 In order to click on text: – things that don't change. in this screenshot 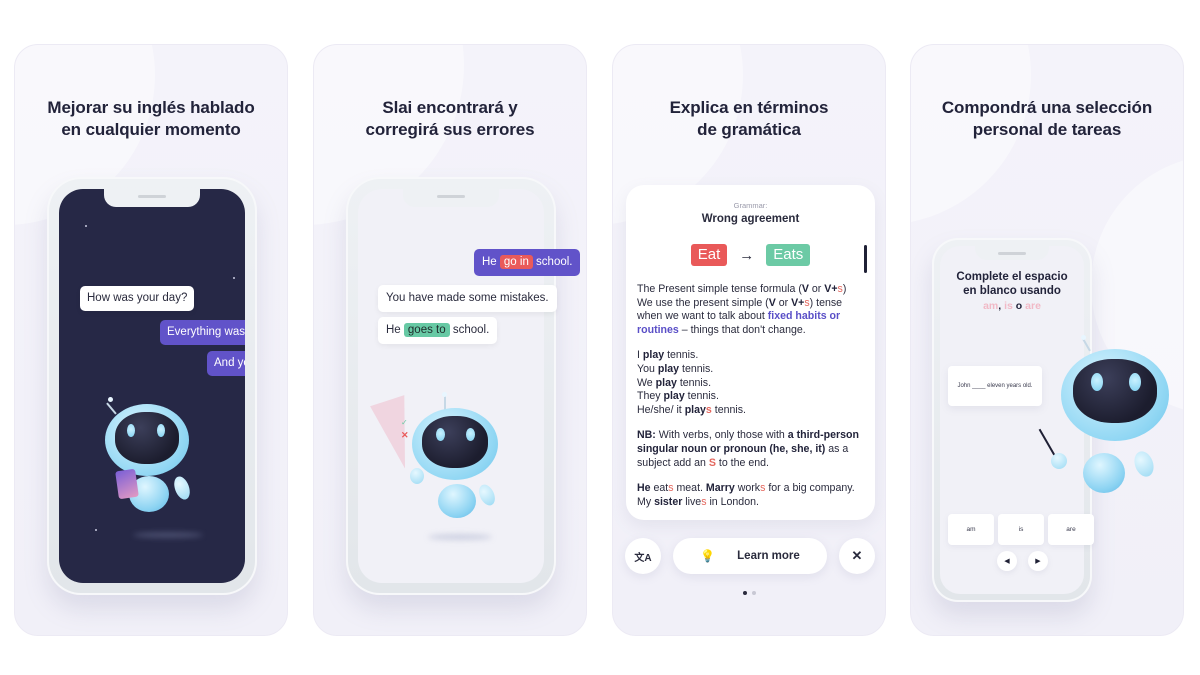, I will do `click(742, 329)`.